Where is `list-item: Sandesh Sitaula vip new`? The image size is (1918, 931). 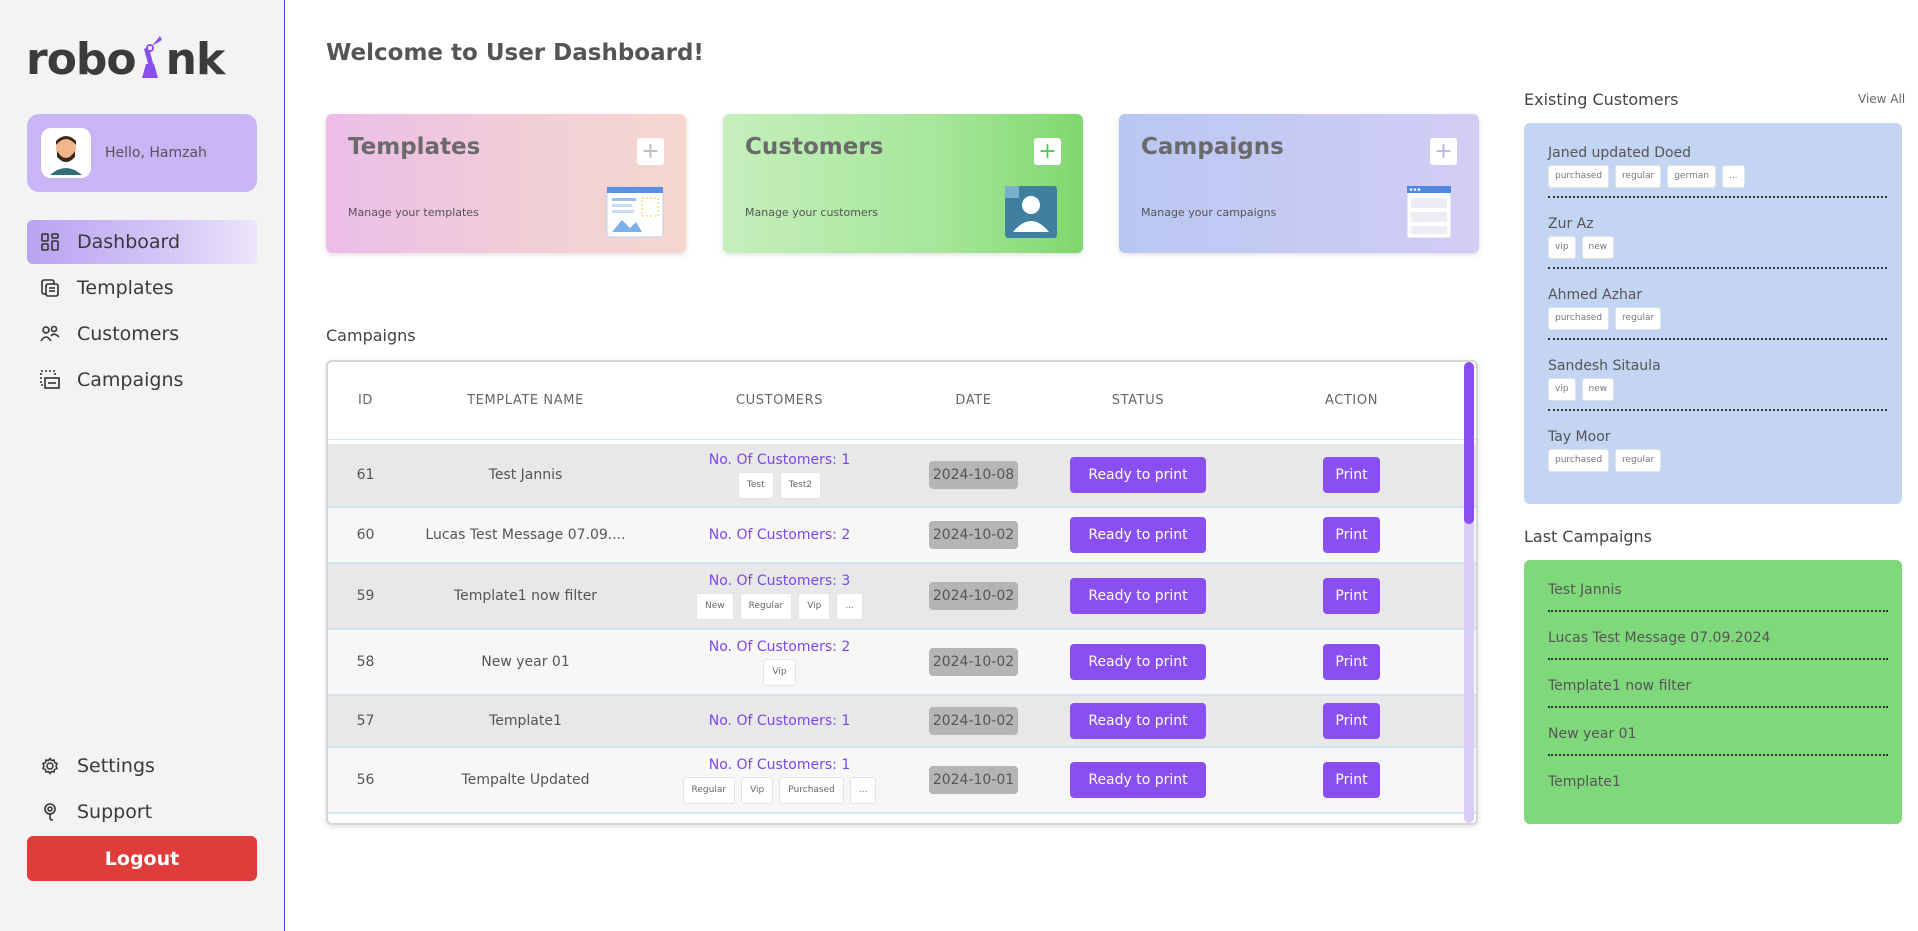
list-item: Sandesh Sitaula vip new is located at coordinates (1717, 384).